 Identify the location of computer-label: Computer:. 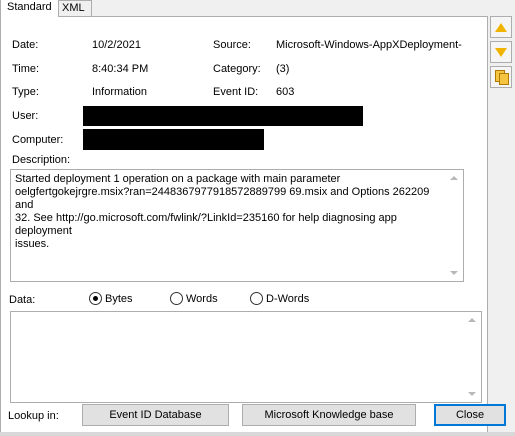
(38, 140).